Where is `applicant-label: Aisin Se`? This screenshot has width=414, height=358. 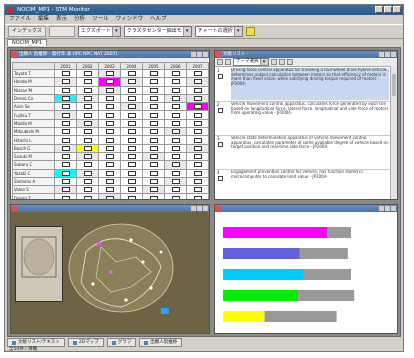
applicant-label: Aisin Se is located at coordinates (33, 107).